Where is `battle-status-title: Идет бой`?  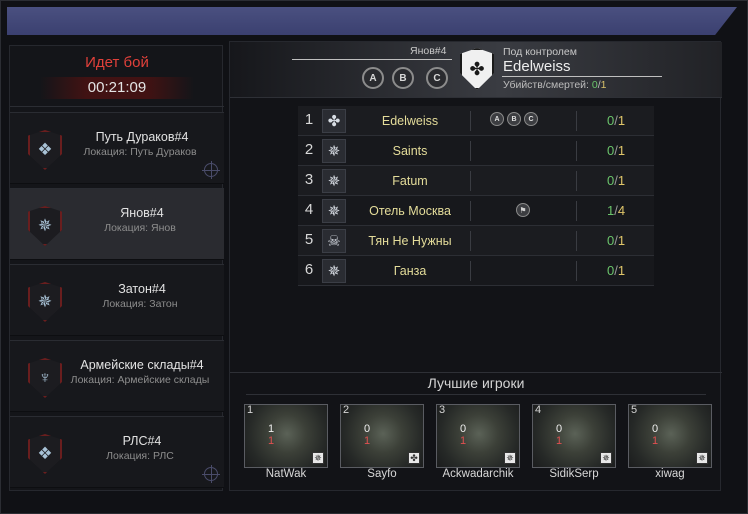 battle-status-title: Идет бой is located at coordinates (117, 62).